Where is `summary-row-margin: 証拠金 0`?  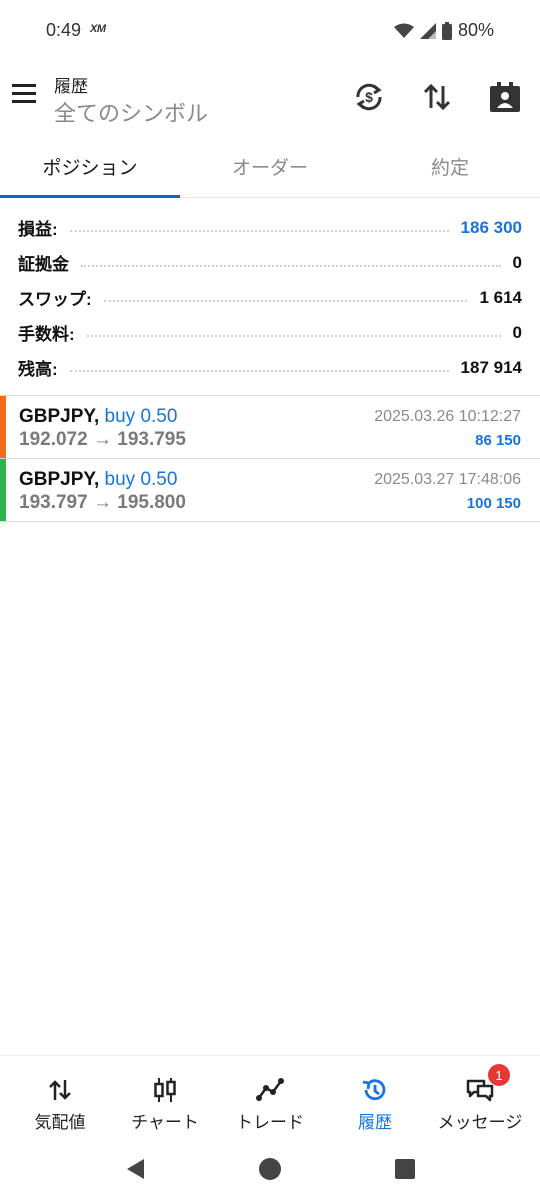 summary-row-margin: 証拠金 0 is located at coordinates (270, 262).